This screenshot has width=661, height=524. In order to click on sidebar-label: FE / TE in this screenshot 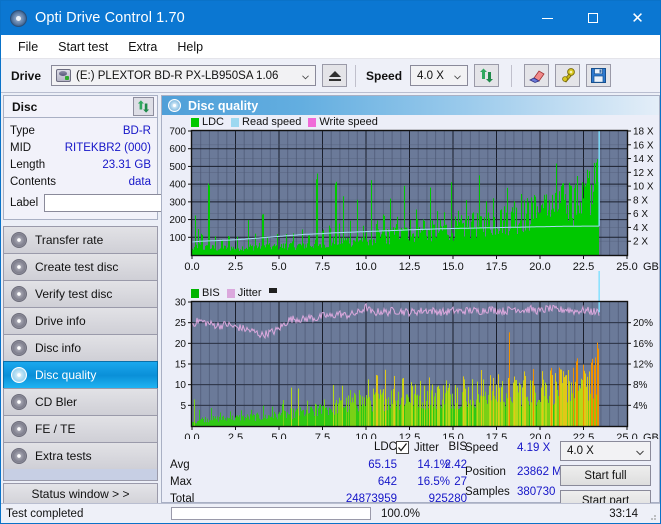, I will do `click(55, 429)`.